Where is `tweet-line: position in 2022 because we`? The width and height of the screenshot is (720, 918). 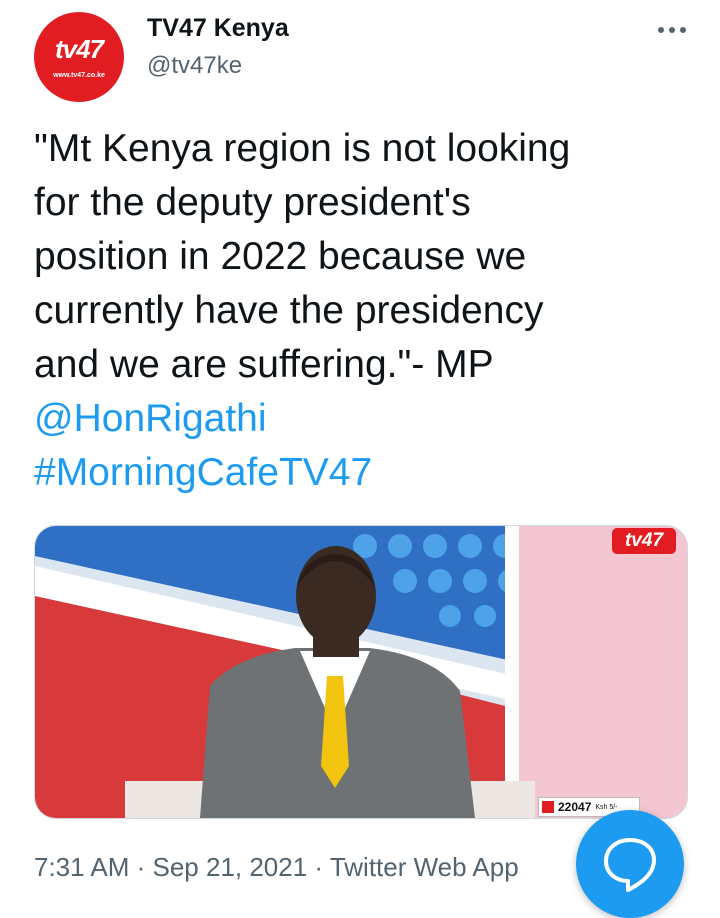
tweet-line: position in 2022 because we is located at coordinates (280, 256).